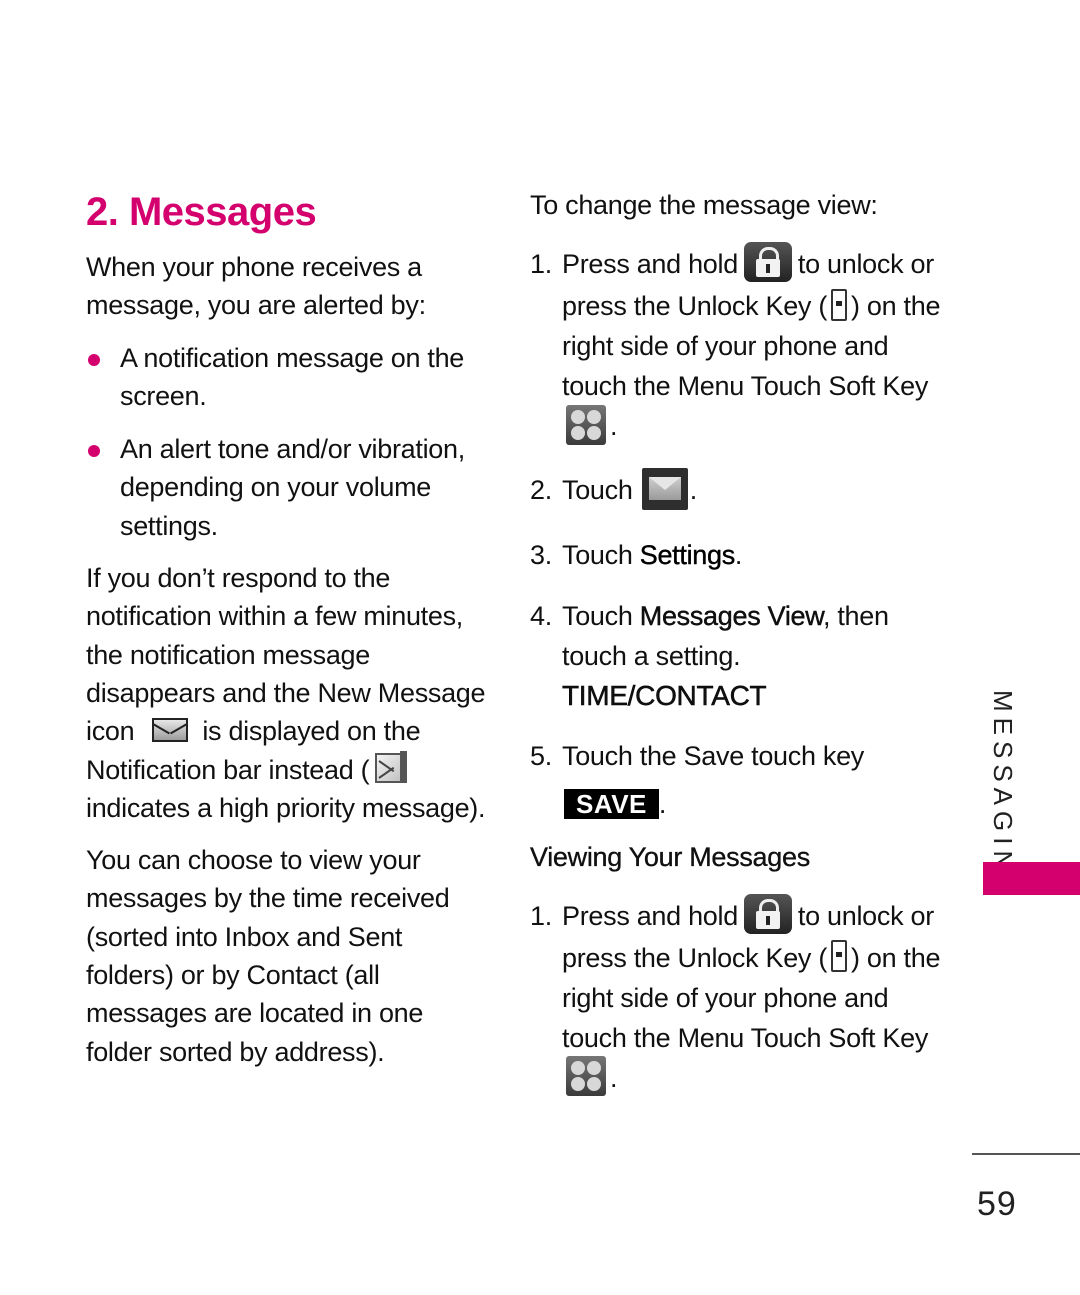 This screenshot has height=1295, width=1080. I want to click on section-tab-marker, so click(1031, 878).